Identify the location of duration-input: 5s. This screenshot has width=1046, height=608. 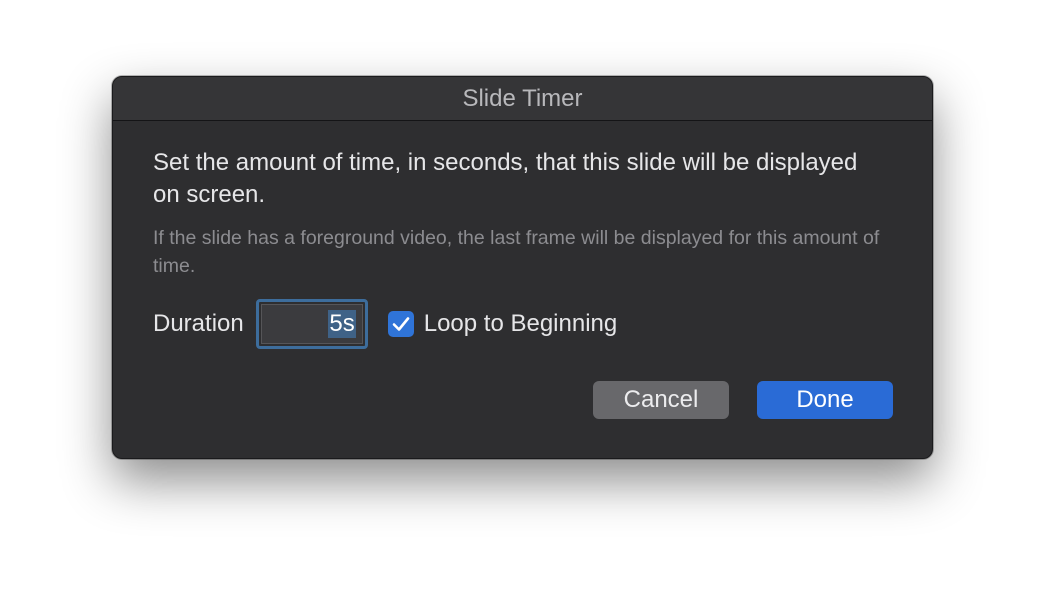
(311, 324).